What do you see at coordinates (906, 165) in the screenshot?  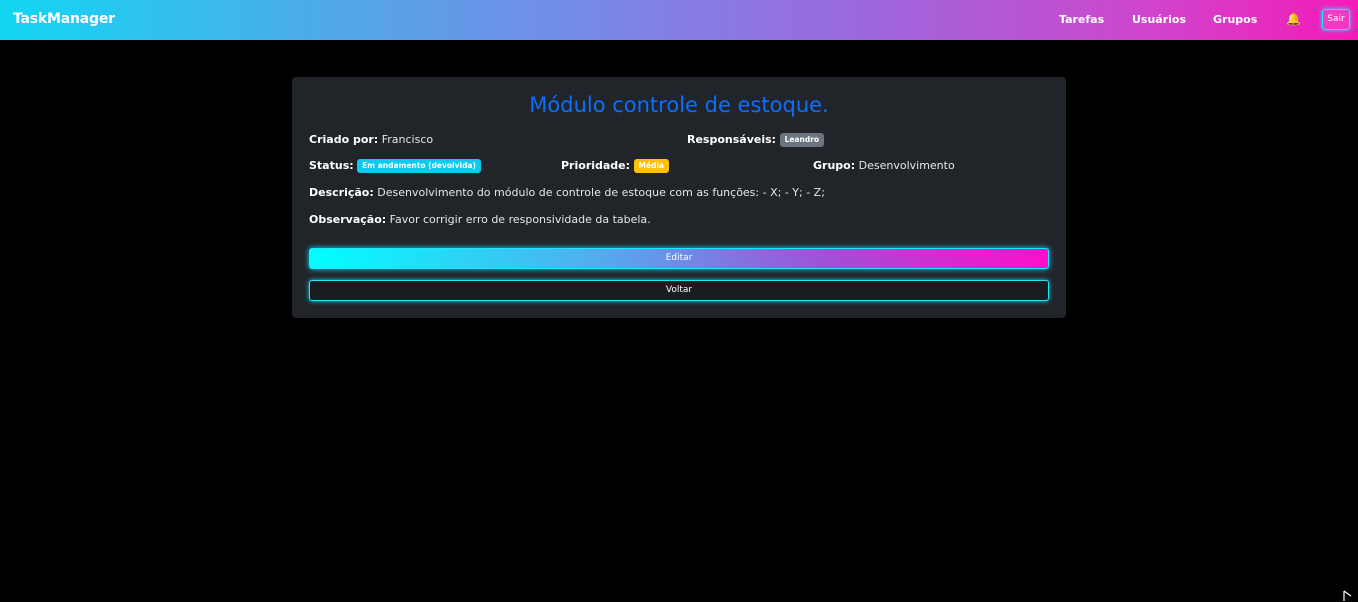 I see `group-value: Desenvolvimento` at bounding box center [906, 165].